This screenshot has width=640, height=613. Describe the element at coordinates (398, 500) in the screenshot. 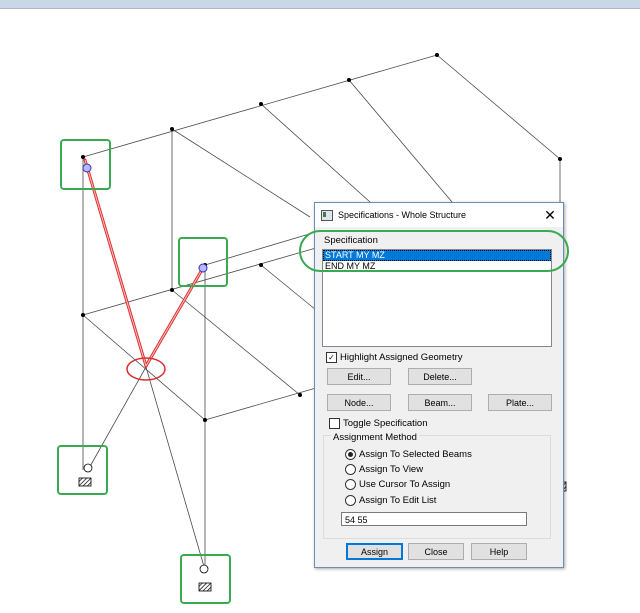

I see `assign-edit-list-label: Assign To Edit List` at that location.